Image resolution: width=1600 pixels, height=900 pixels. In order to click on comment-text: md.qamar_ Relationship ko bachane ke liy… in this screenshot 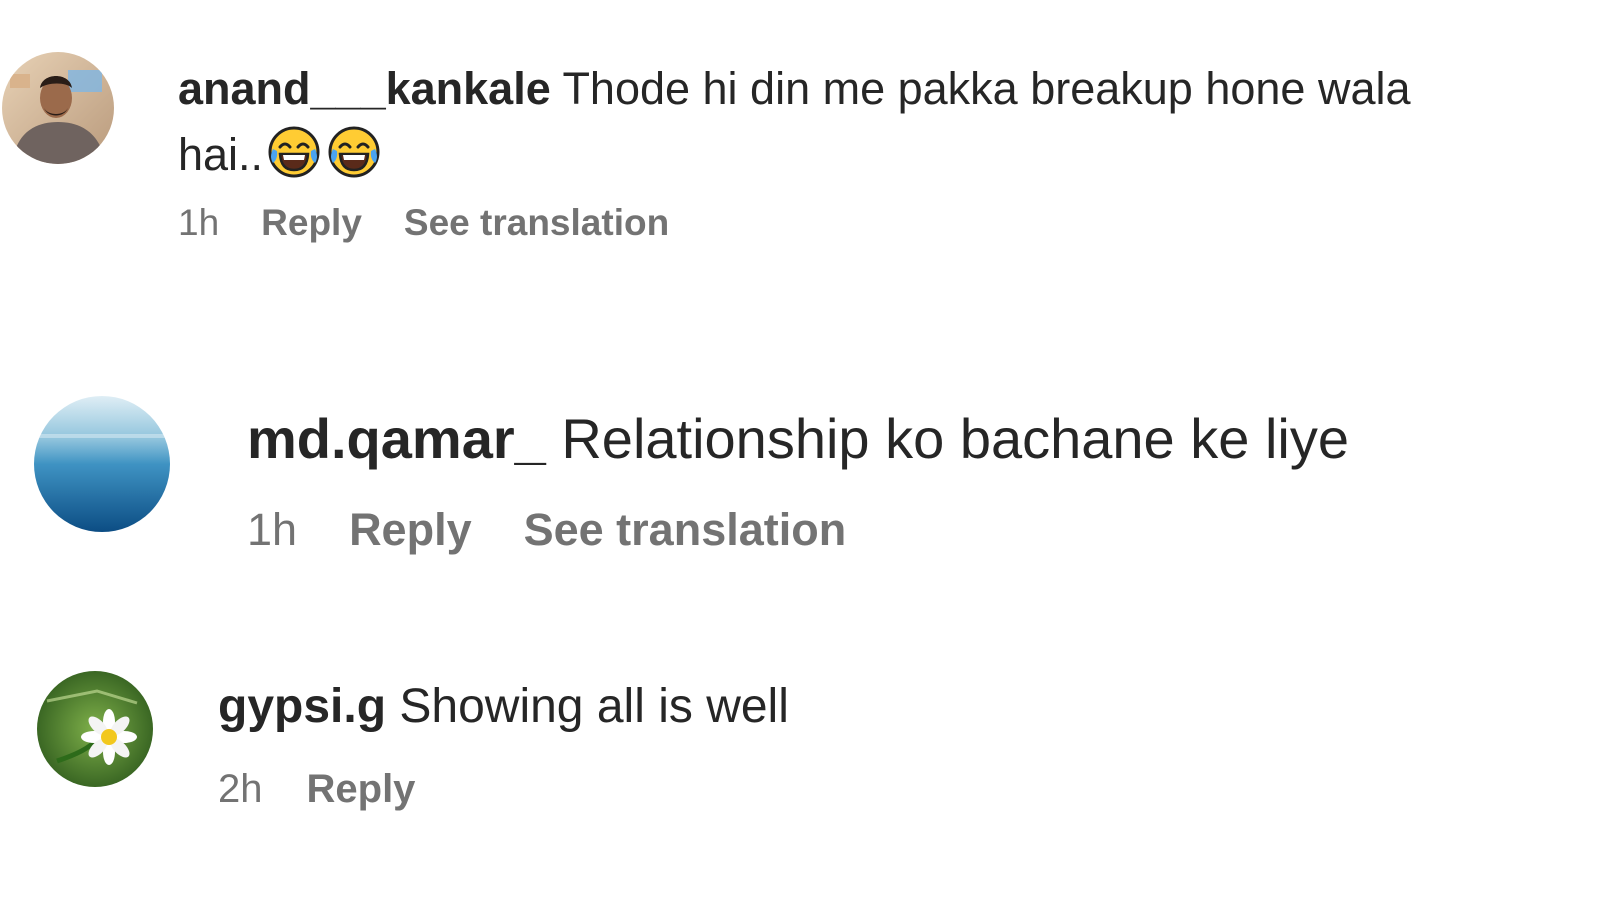, I will do `click(897, 439)`.